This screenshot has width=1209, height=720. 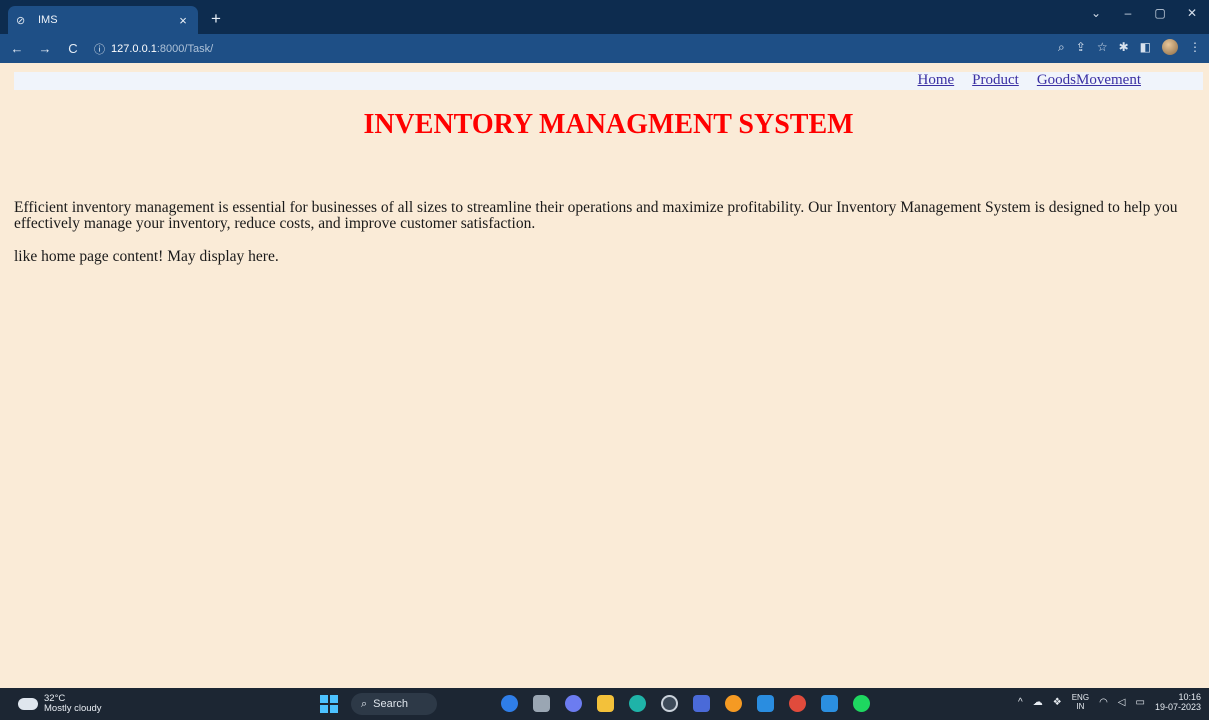 I want to click on toolbar-actions: ⌕ ⇪ ☆ ✱ ◧ ⋮, so click(x=1129, y=47).